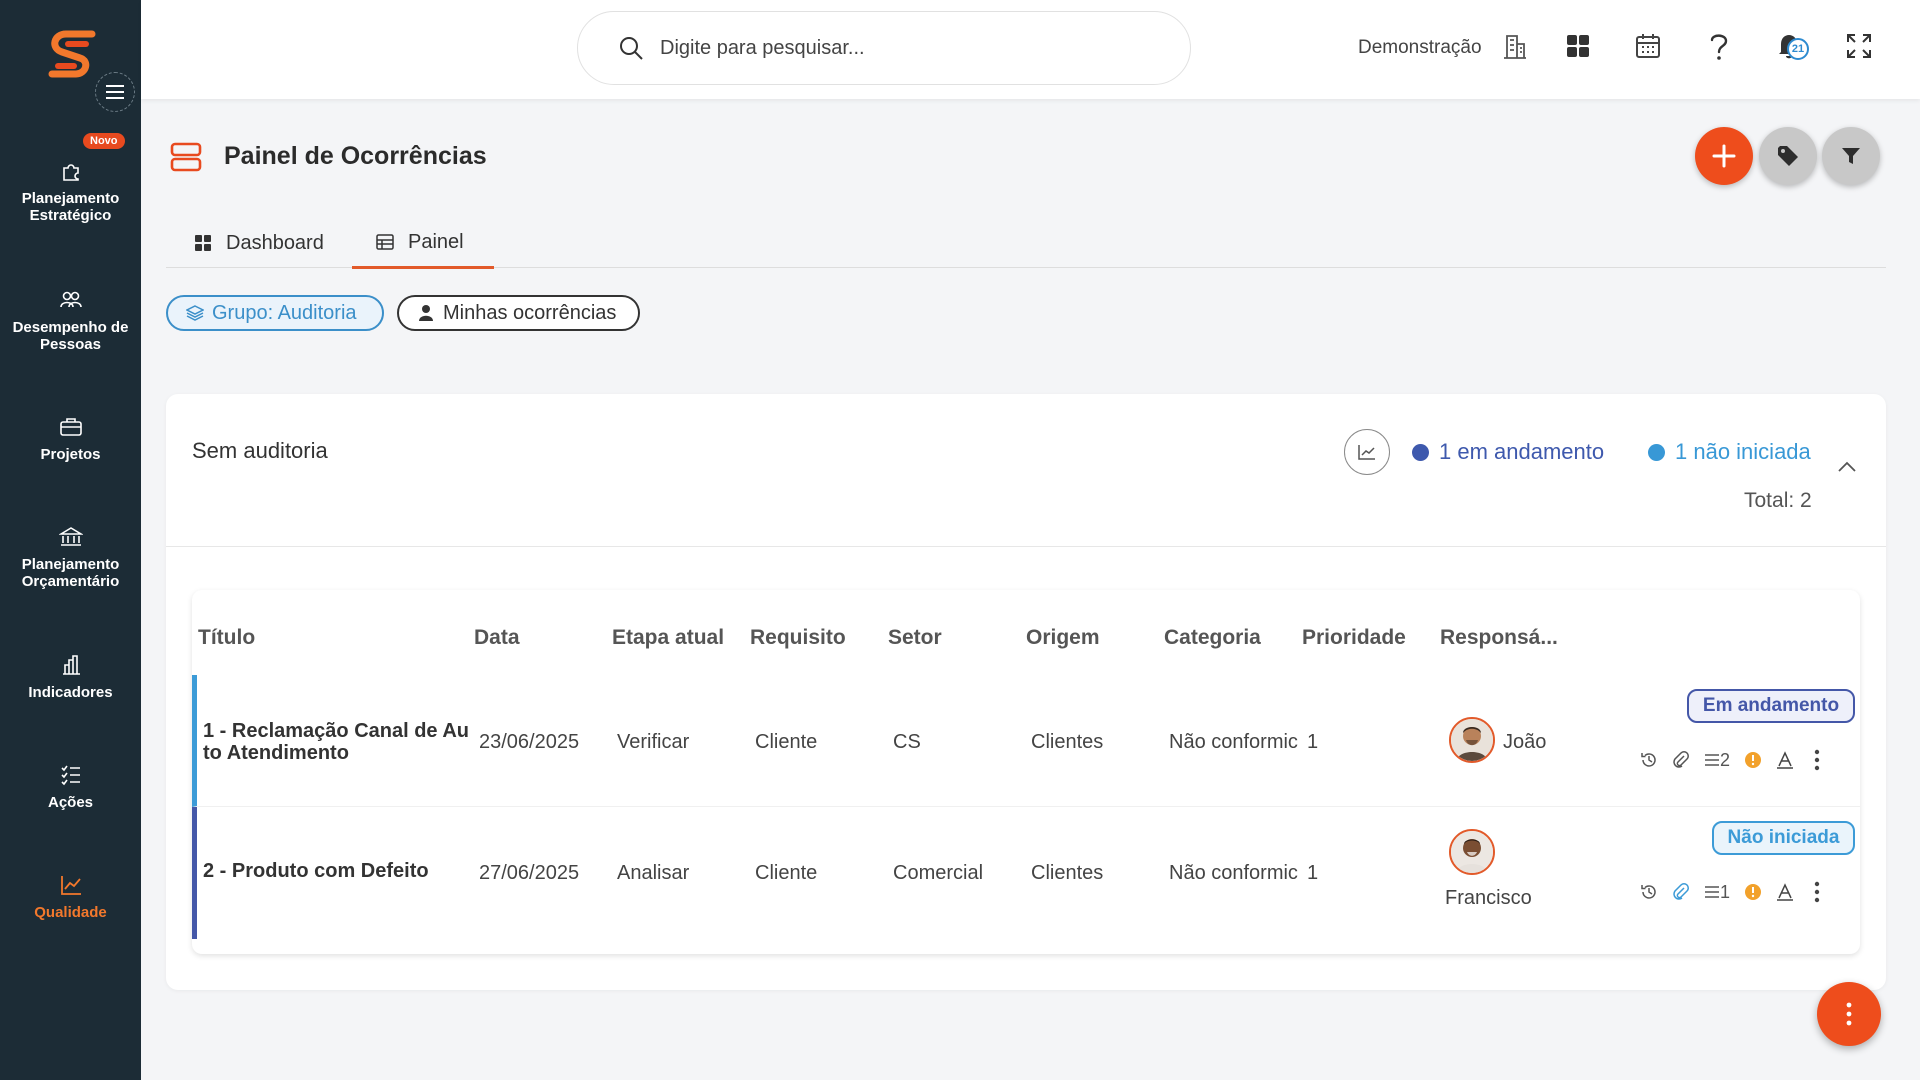 Image resolution: width=1920 pixels, height=1080 pixels. What do you see at coordinates (71, 665) in the screenshot?
I see `bar-chart-icon` at bounding box center [71, 665].